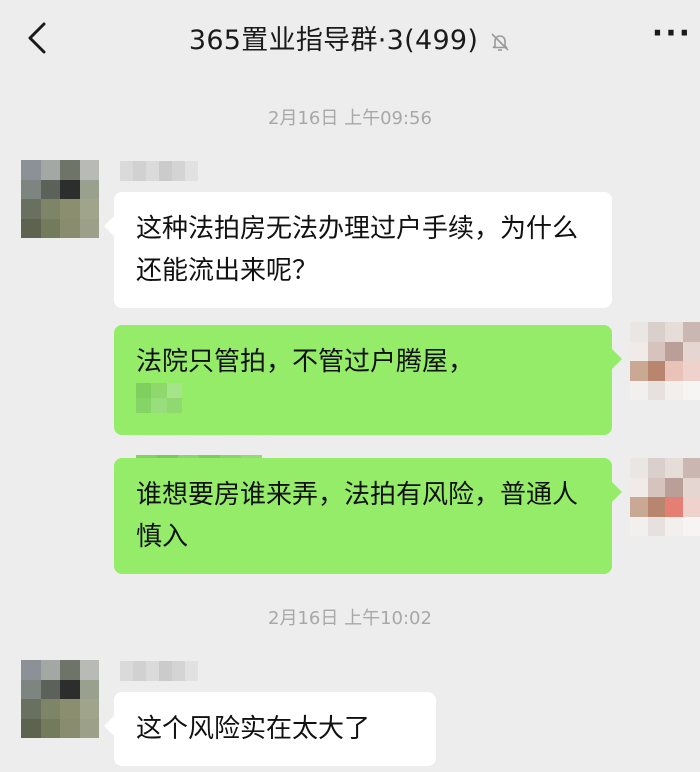 This screenshot has width=700, height=772. Describe the element at coordinates (350, 618) in the screenshot. I see `timestamp: 2月16日 上午10:02` at that location.